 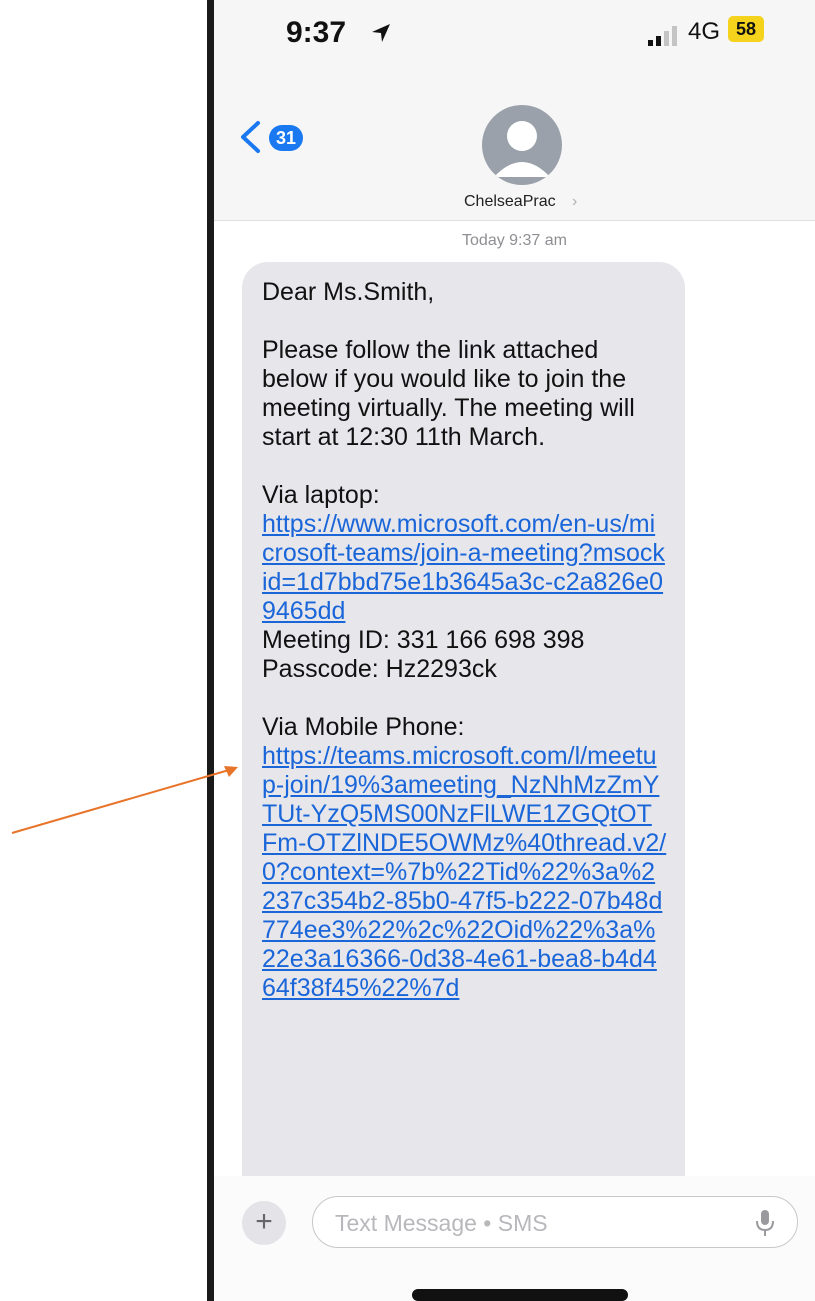 I want to click on contact-chevron-icon: ›, so click(x=574, y=202).